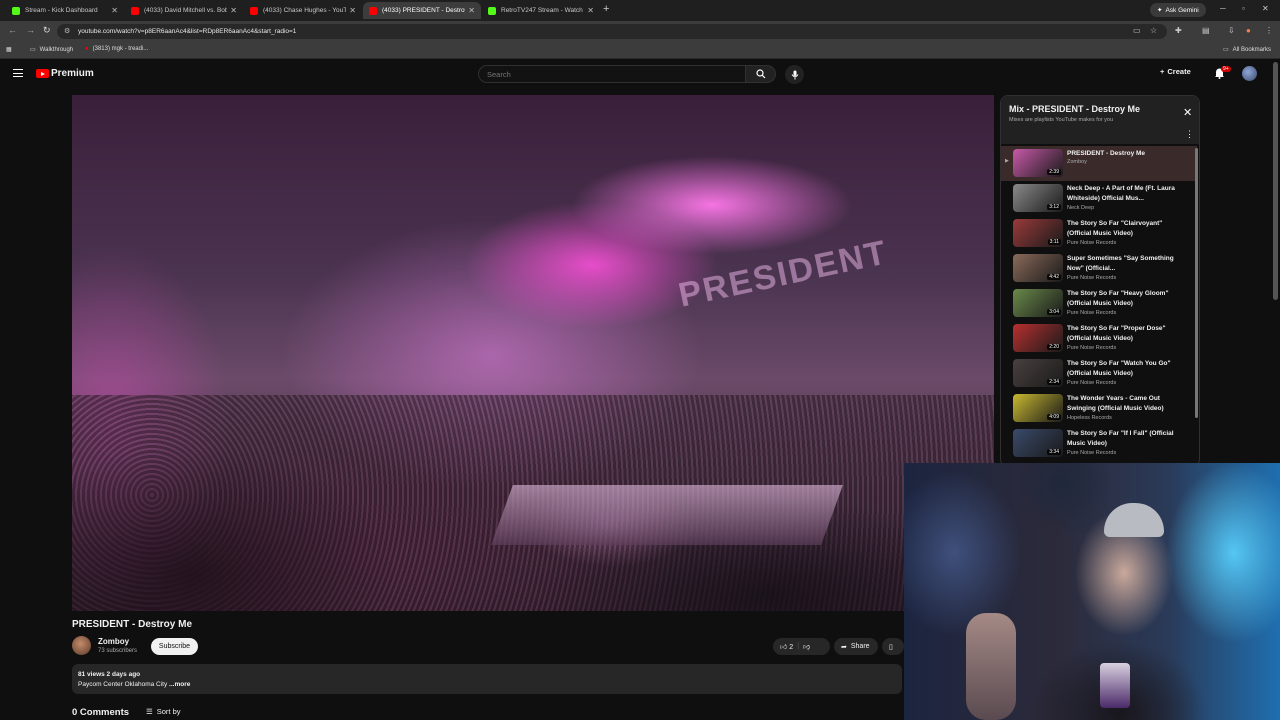 Image resolution: width=1280 pixels, height=720 pixels. I want to click on playlist-more-icon: ⋮, so click(1189, 134).